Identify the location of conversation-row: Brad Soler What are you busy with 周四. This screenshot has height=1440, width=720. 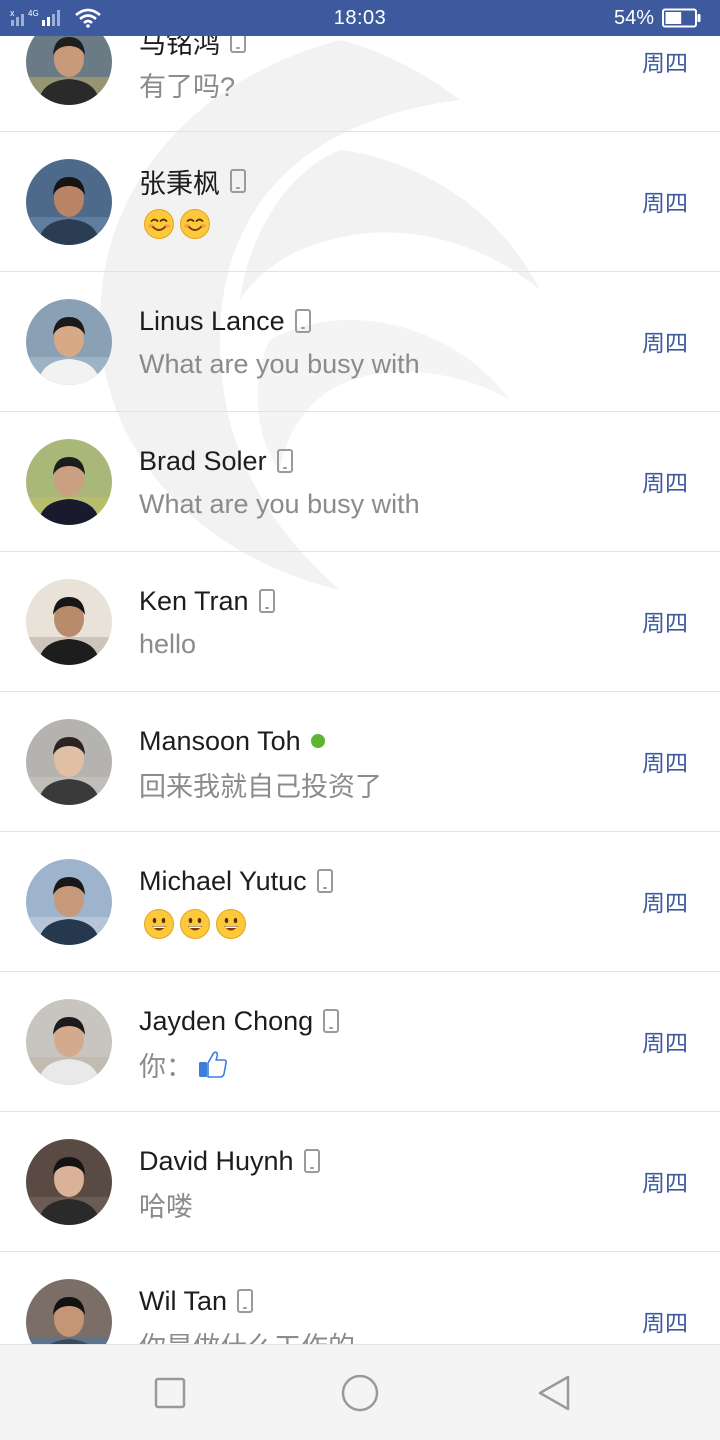
(360, 482).